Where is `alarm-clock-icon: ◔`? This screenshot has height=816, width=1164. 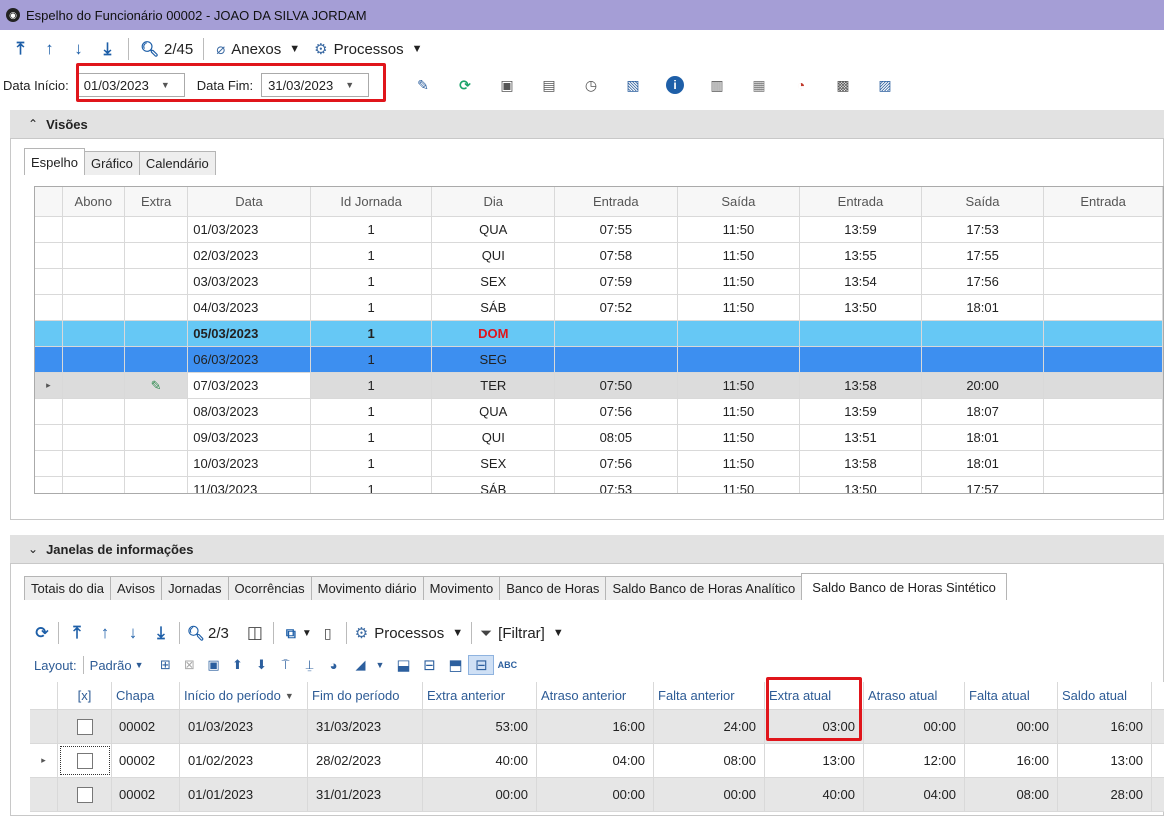
alarm-clock-icon: ◔ is located at coordinates (801, 85).